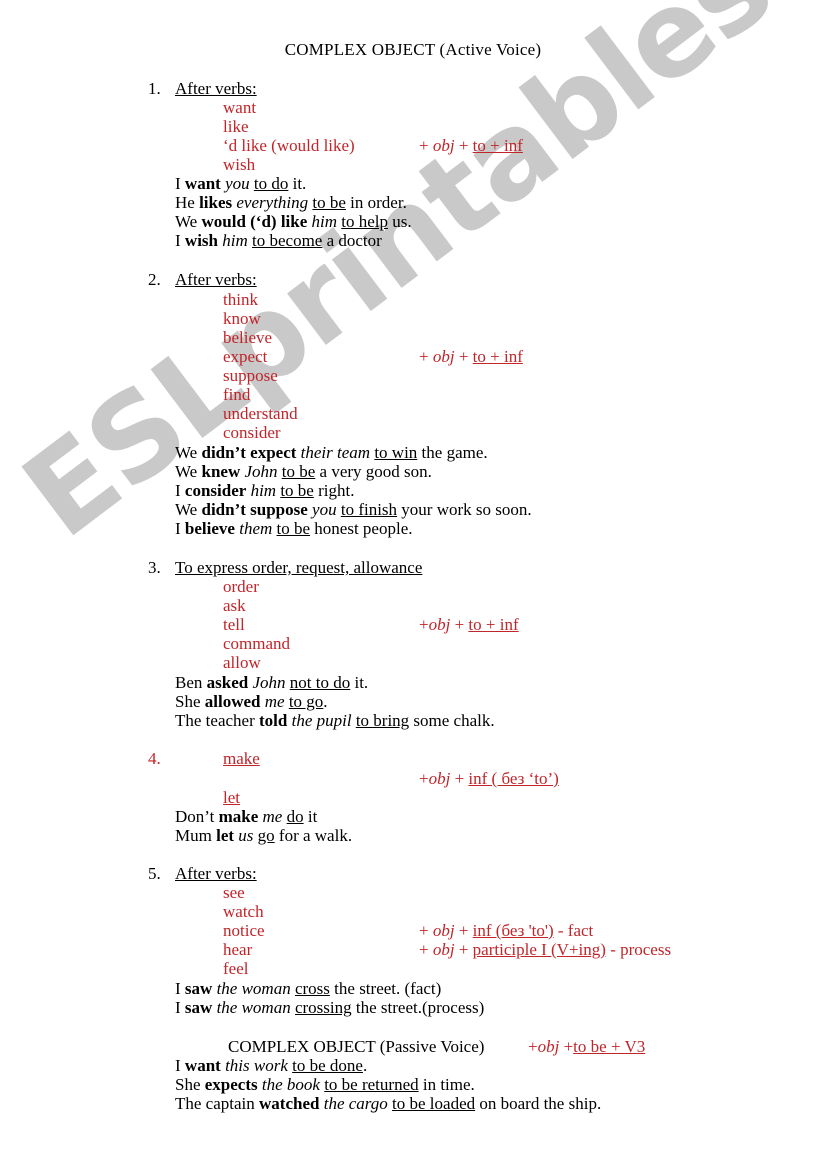  What do you see at coordinates (272, 682) in the screenshot?
I see `example-sentence: Ben asked John not to do it.` at bounding box center [272, 682].